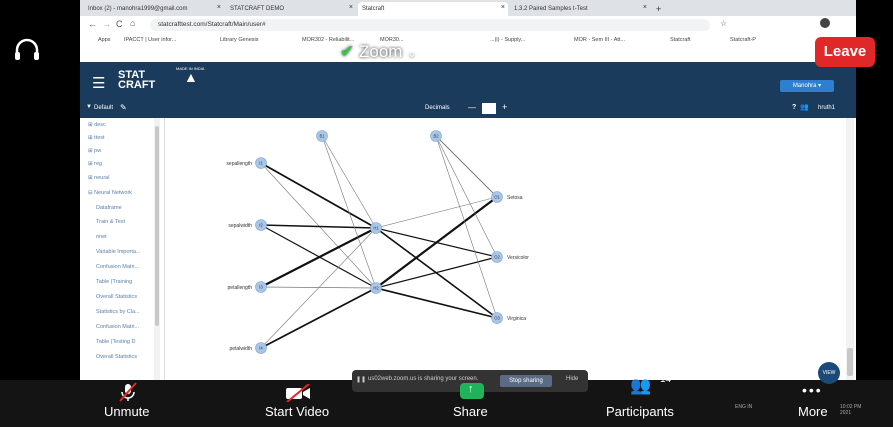 Image resolution: width=893 pixels, height=427 pixels. What do you see at coordinates (812, 390) in the screenshot?
I see `more-dots-icon: •••` at bounding box center [812, 390].